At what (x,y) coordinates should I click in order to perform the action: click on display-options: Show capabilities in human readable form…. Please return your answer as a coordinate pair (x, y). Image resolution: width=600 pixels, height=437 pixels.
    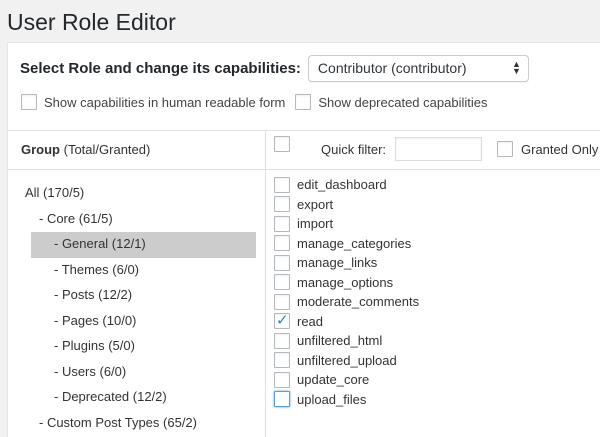
    Looking at the image, I should click on (254, 102).